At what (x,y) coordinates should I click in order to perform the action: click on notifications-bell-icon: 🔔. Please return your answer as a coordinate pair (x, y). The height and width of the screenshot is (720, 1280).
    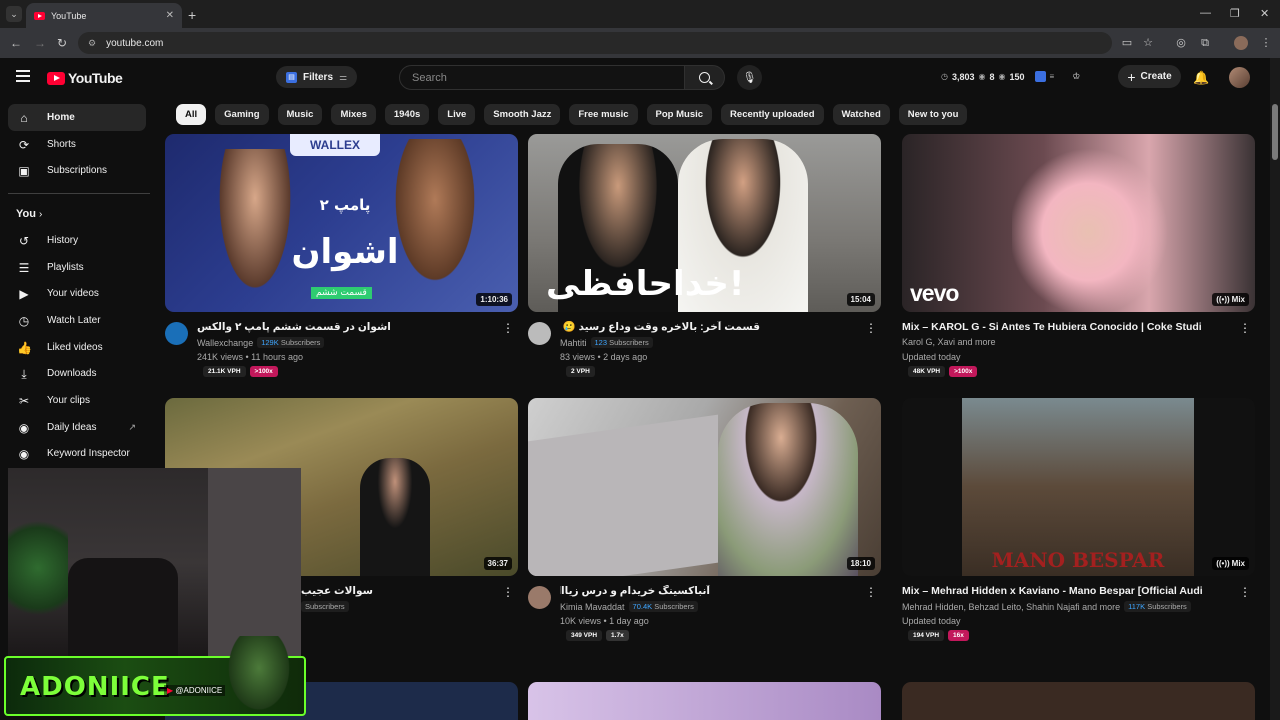
    Looking at the image, I should click on (1201, 78).